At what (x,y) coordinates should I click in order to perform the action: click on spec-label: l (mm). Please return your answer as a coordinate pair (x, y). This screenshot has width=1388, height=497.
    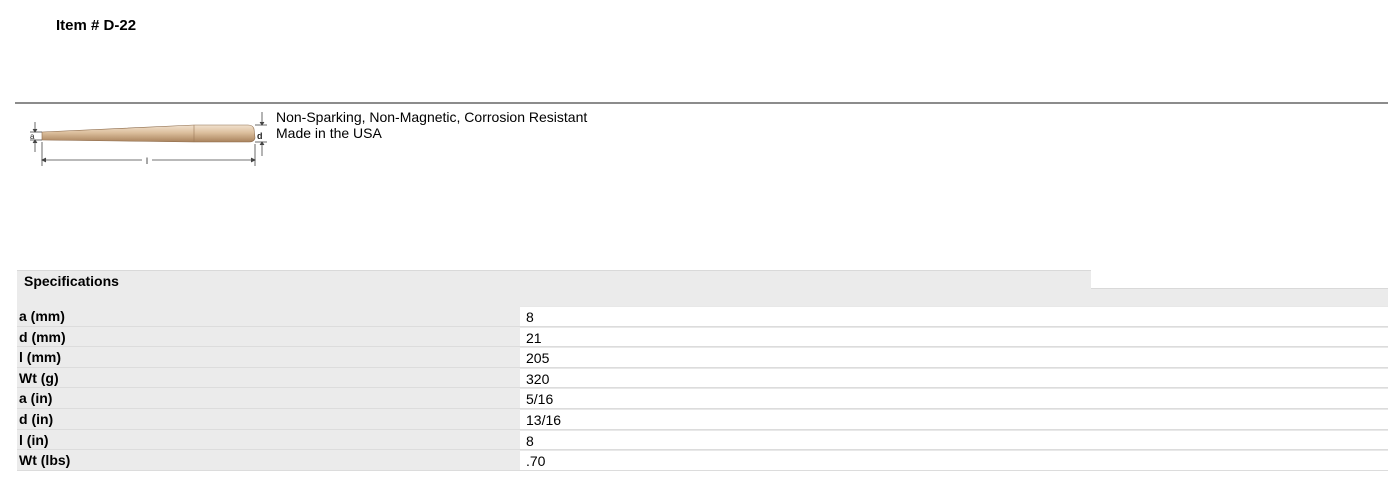
    Looking at the image, I should click on (268, 357).